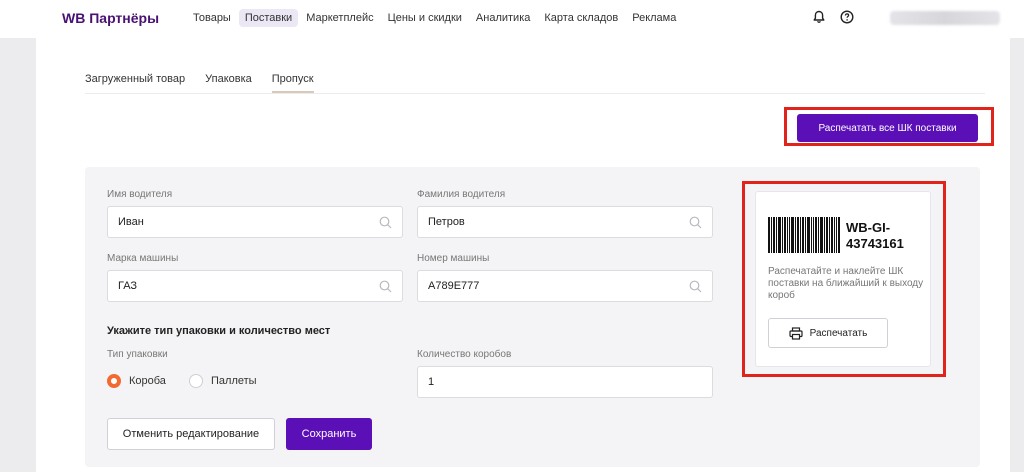 The height and width of the screenshot is (472, 1024). I want to click on help-icon, so click(847, 17).